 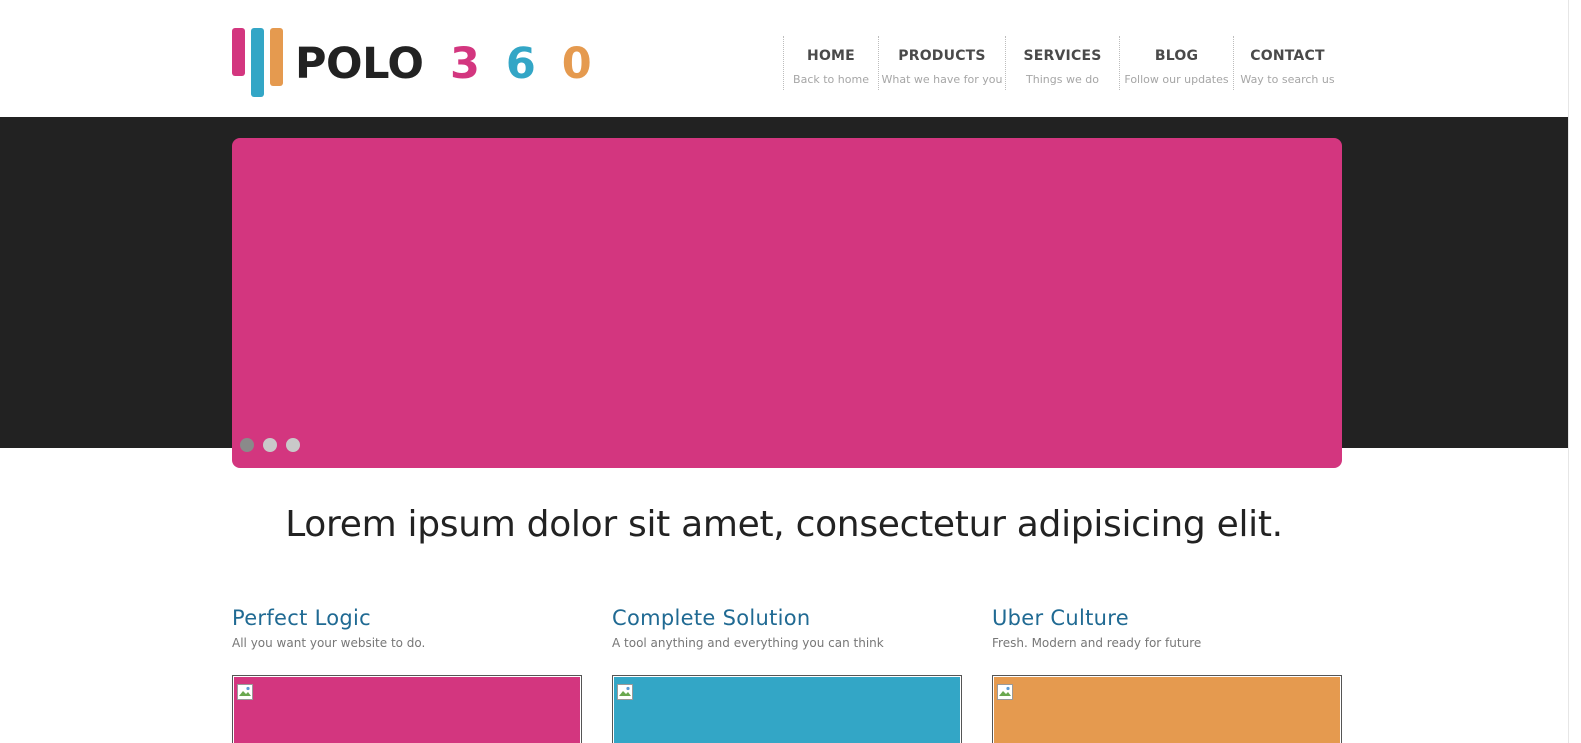 I want to click on nav-item-label: HOME, so click(x=831, y=56).